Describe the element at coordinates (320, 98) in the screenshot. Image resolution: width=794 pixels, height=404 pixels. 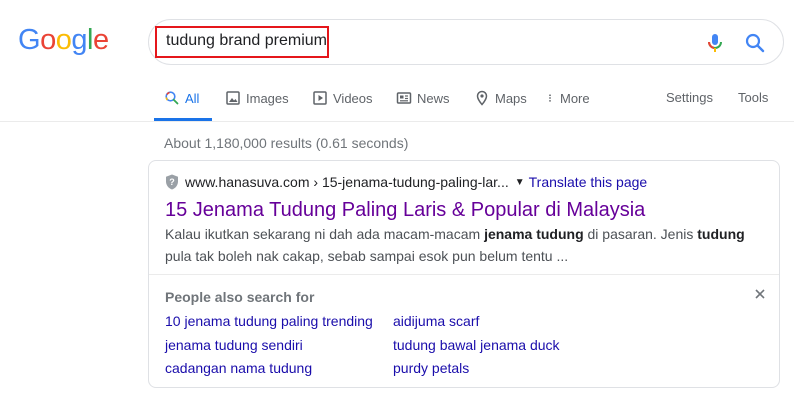
I see `video-icon` at that location.